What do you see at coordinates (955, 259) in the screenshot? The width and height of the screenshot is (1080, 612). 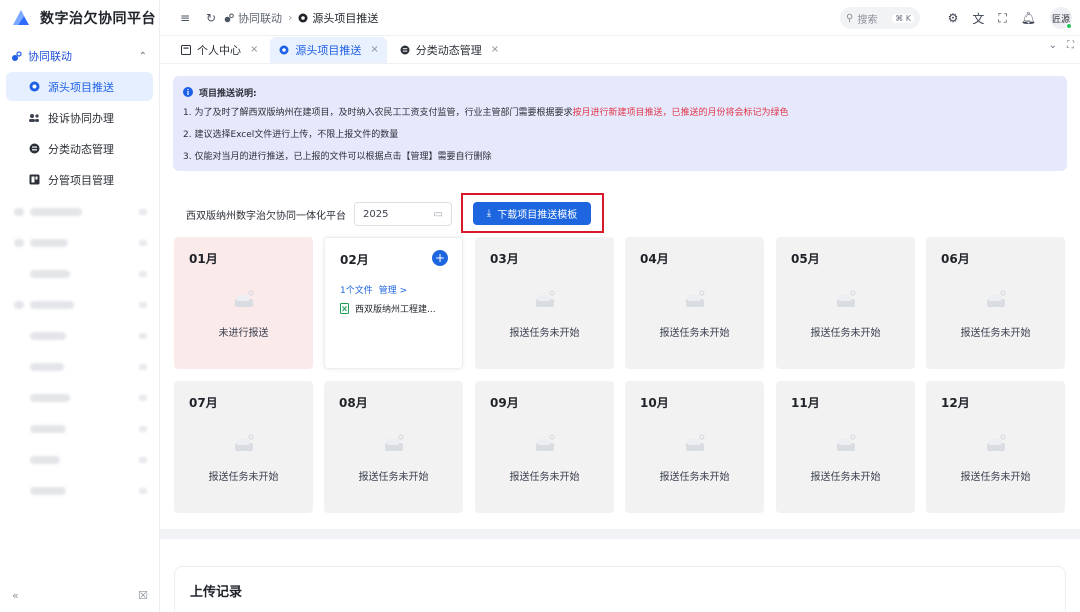 I see `month-label: 06月` at bounding box center [955, 259].